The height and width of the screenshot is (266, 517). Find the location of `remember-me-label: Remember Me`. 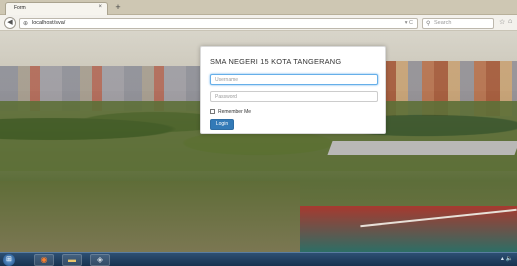

remember-me-label: Remember Me is located at coordinates (234, 112).